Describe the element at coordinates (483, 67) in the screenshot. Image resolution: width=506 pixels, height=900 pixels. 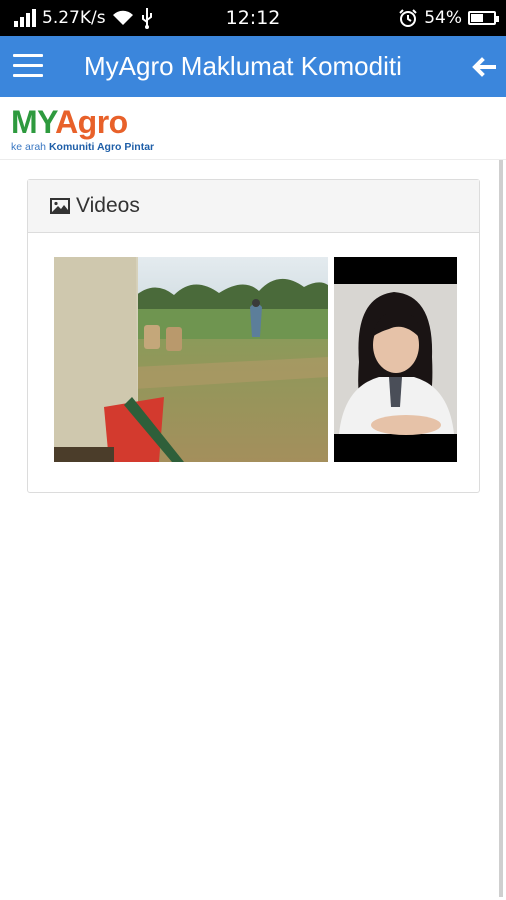
I see `back-arrow-icon` at that location.